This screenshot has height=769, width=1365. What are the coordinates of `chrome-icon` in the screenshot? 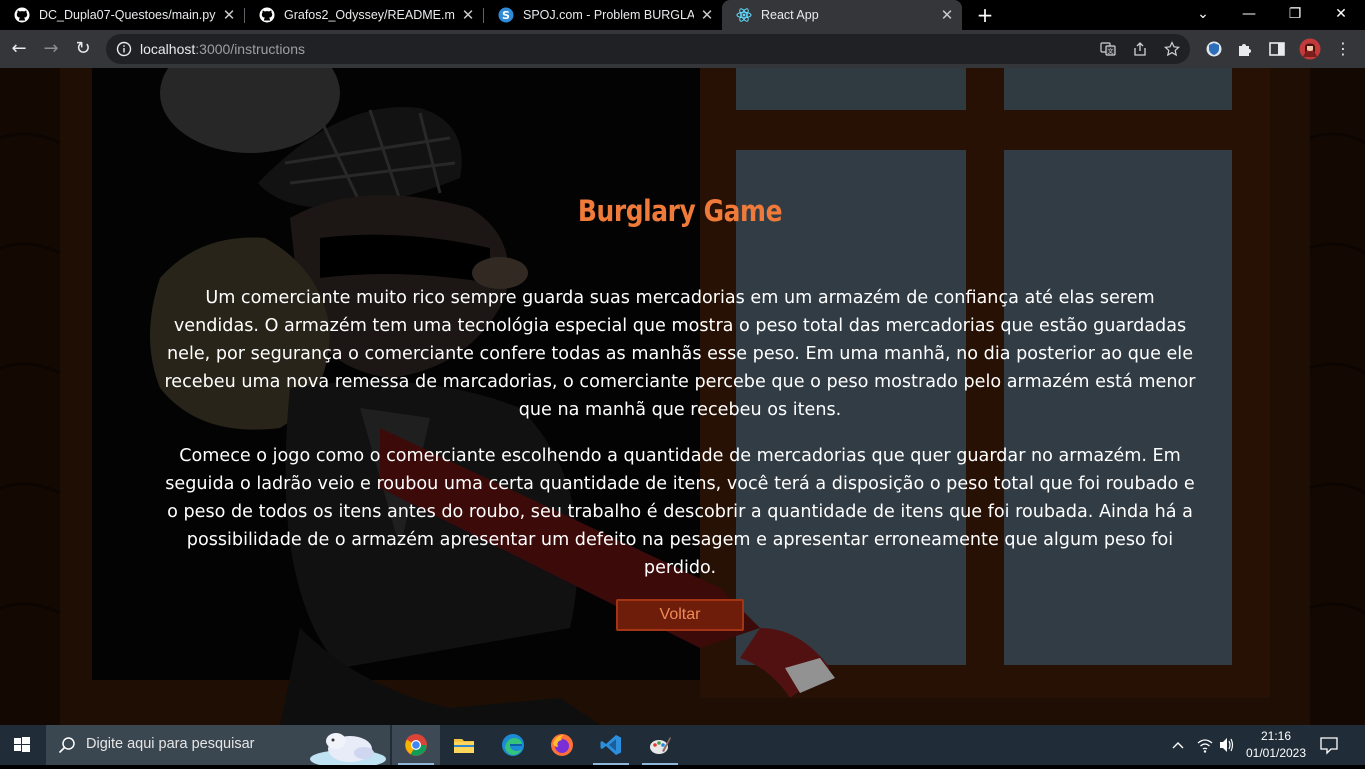 It's located at (416, 745).